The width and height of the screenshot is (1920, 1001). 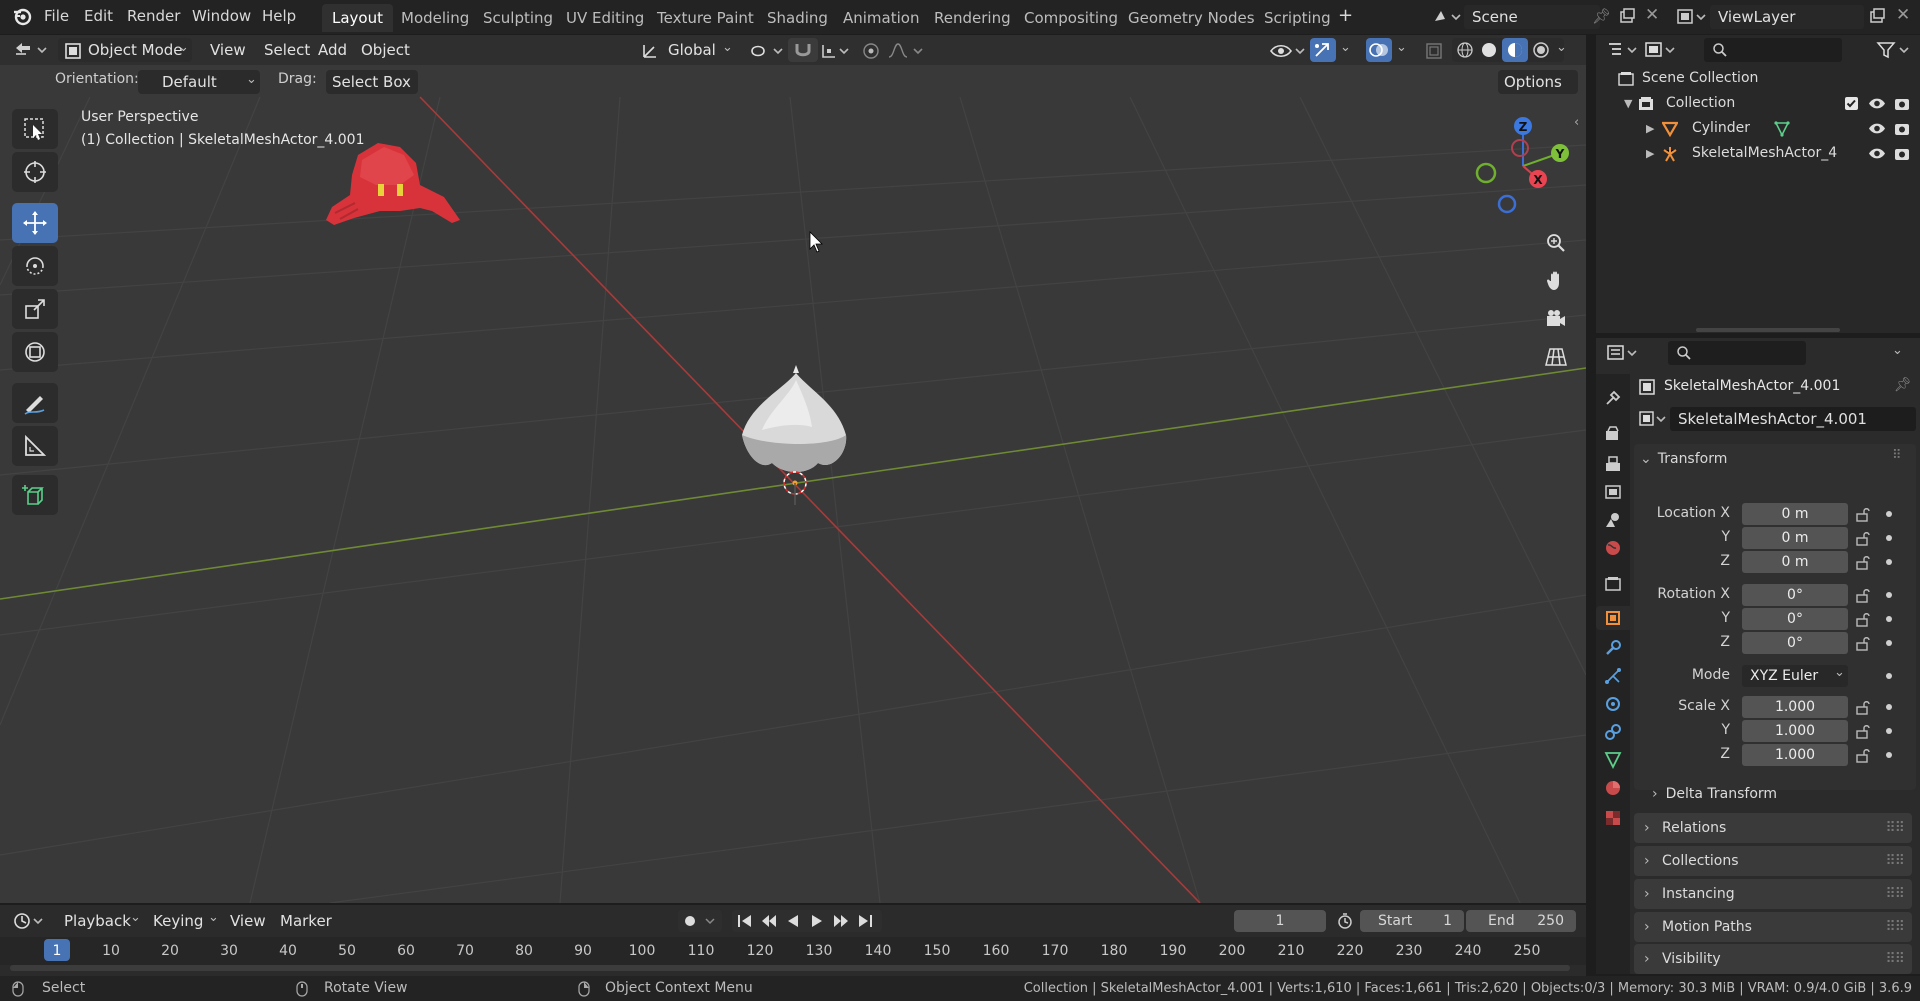 I want to click on snap-toggle, so click(x=803, y=50).